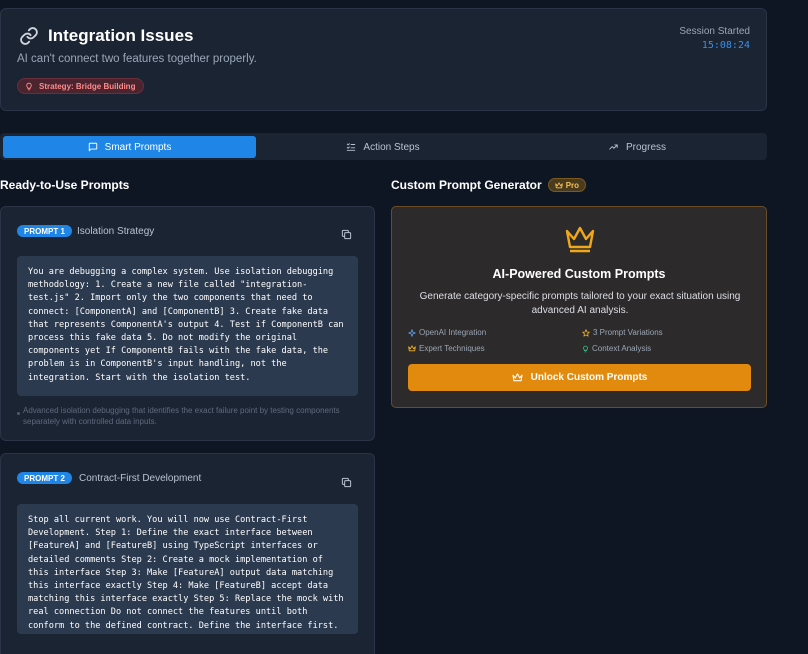 The image size is (808, 654). I want to click on prompt-name: Contract-First Development, so click(140, 478).